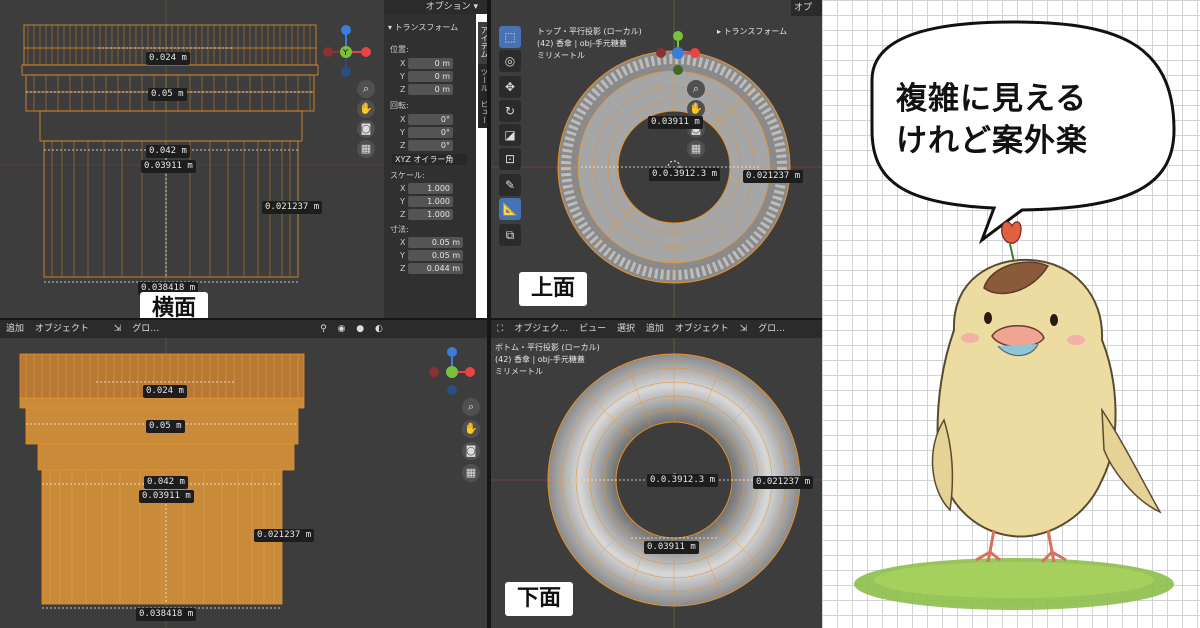  What do you see at coordinates (166, 614) in the screenshot?
I see `measure-b-base: 0.038418 m` at bounding box center [166, 614].